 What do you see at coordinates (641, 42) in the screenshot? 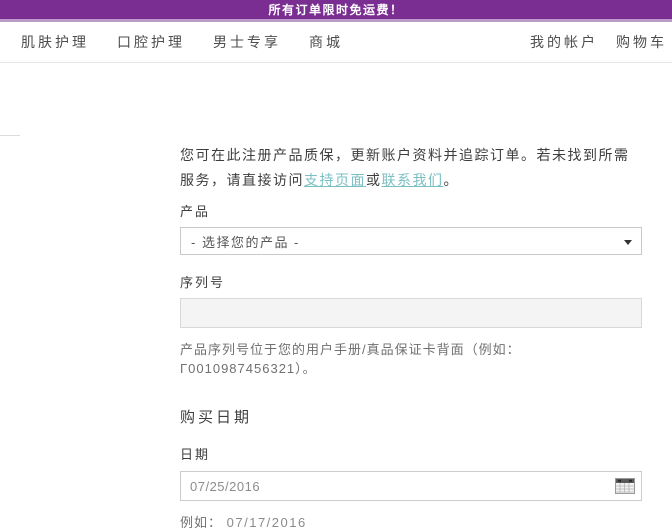
I see `nav-item-cart: 购物车` at bounding box center [641, 42].